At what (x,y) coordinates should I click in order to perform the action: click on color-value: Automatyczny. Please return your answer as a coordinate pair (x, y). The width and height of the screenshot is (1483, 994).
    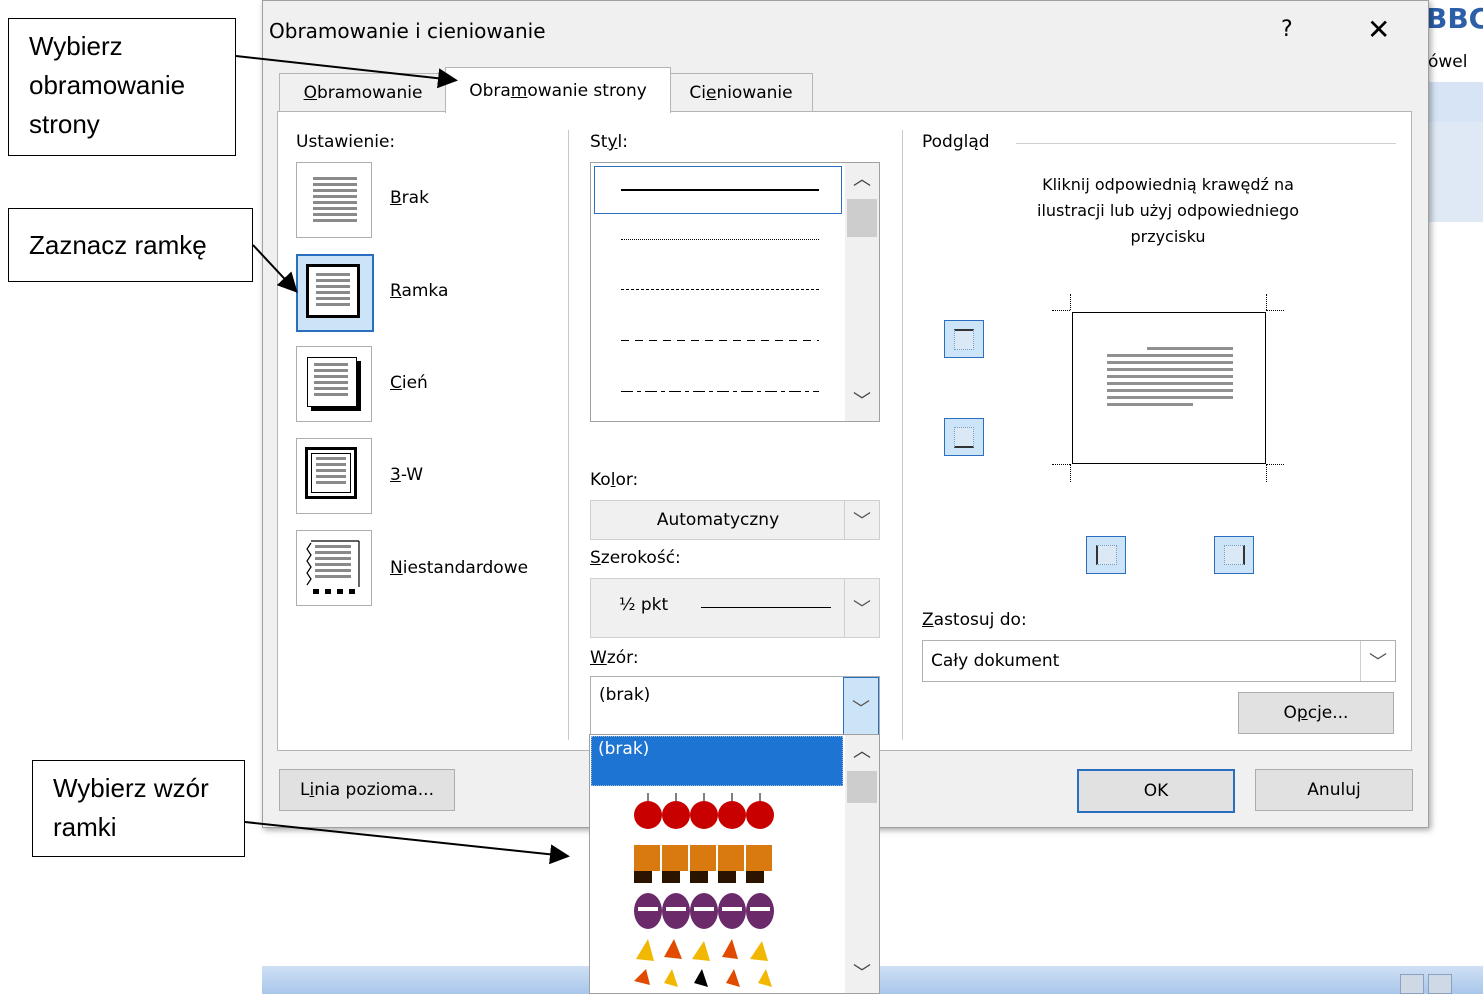
    Looking at the image, I should click on (718, 520).